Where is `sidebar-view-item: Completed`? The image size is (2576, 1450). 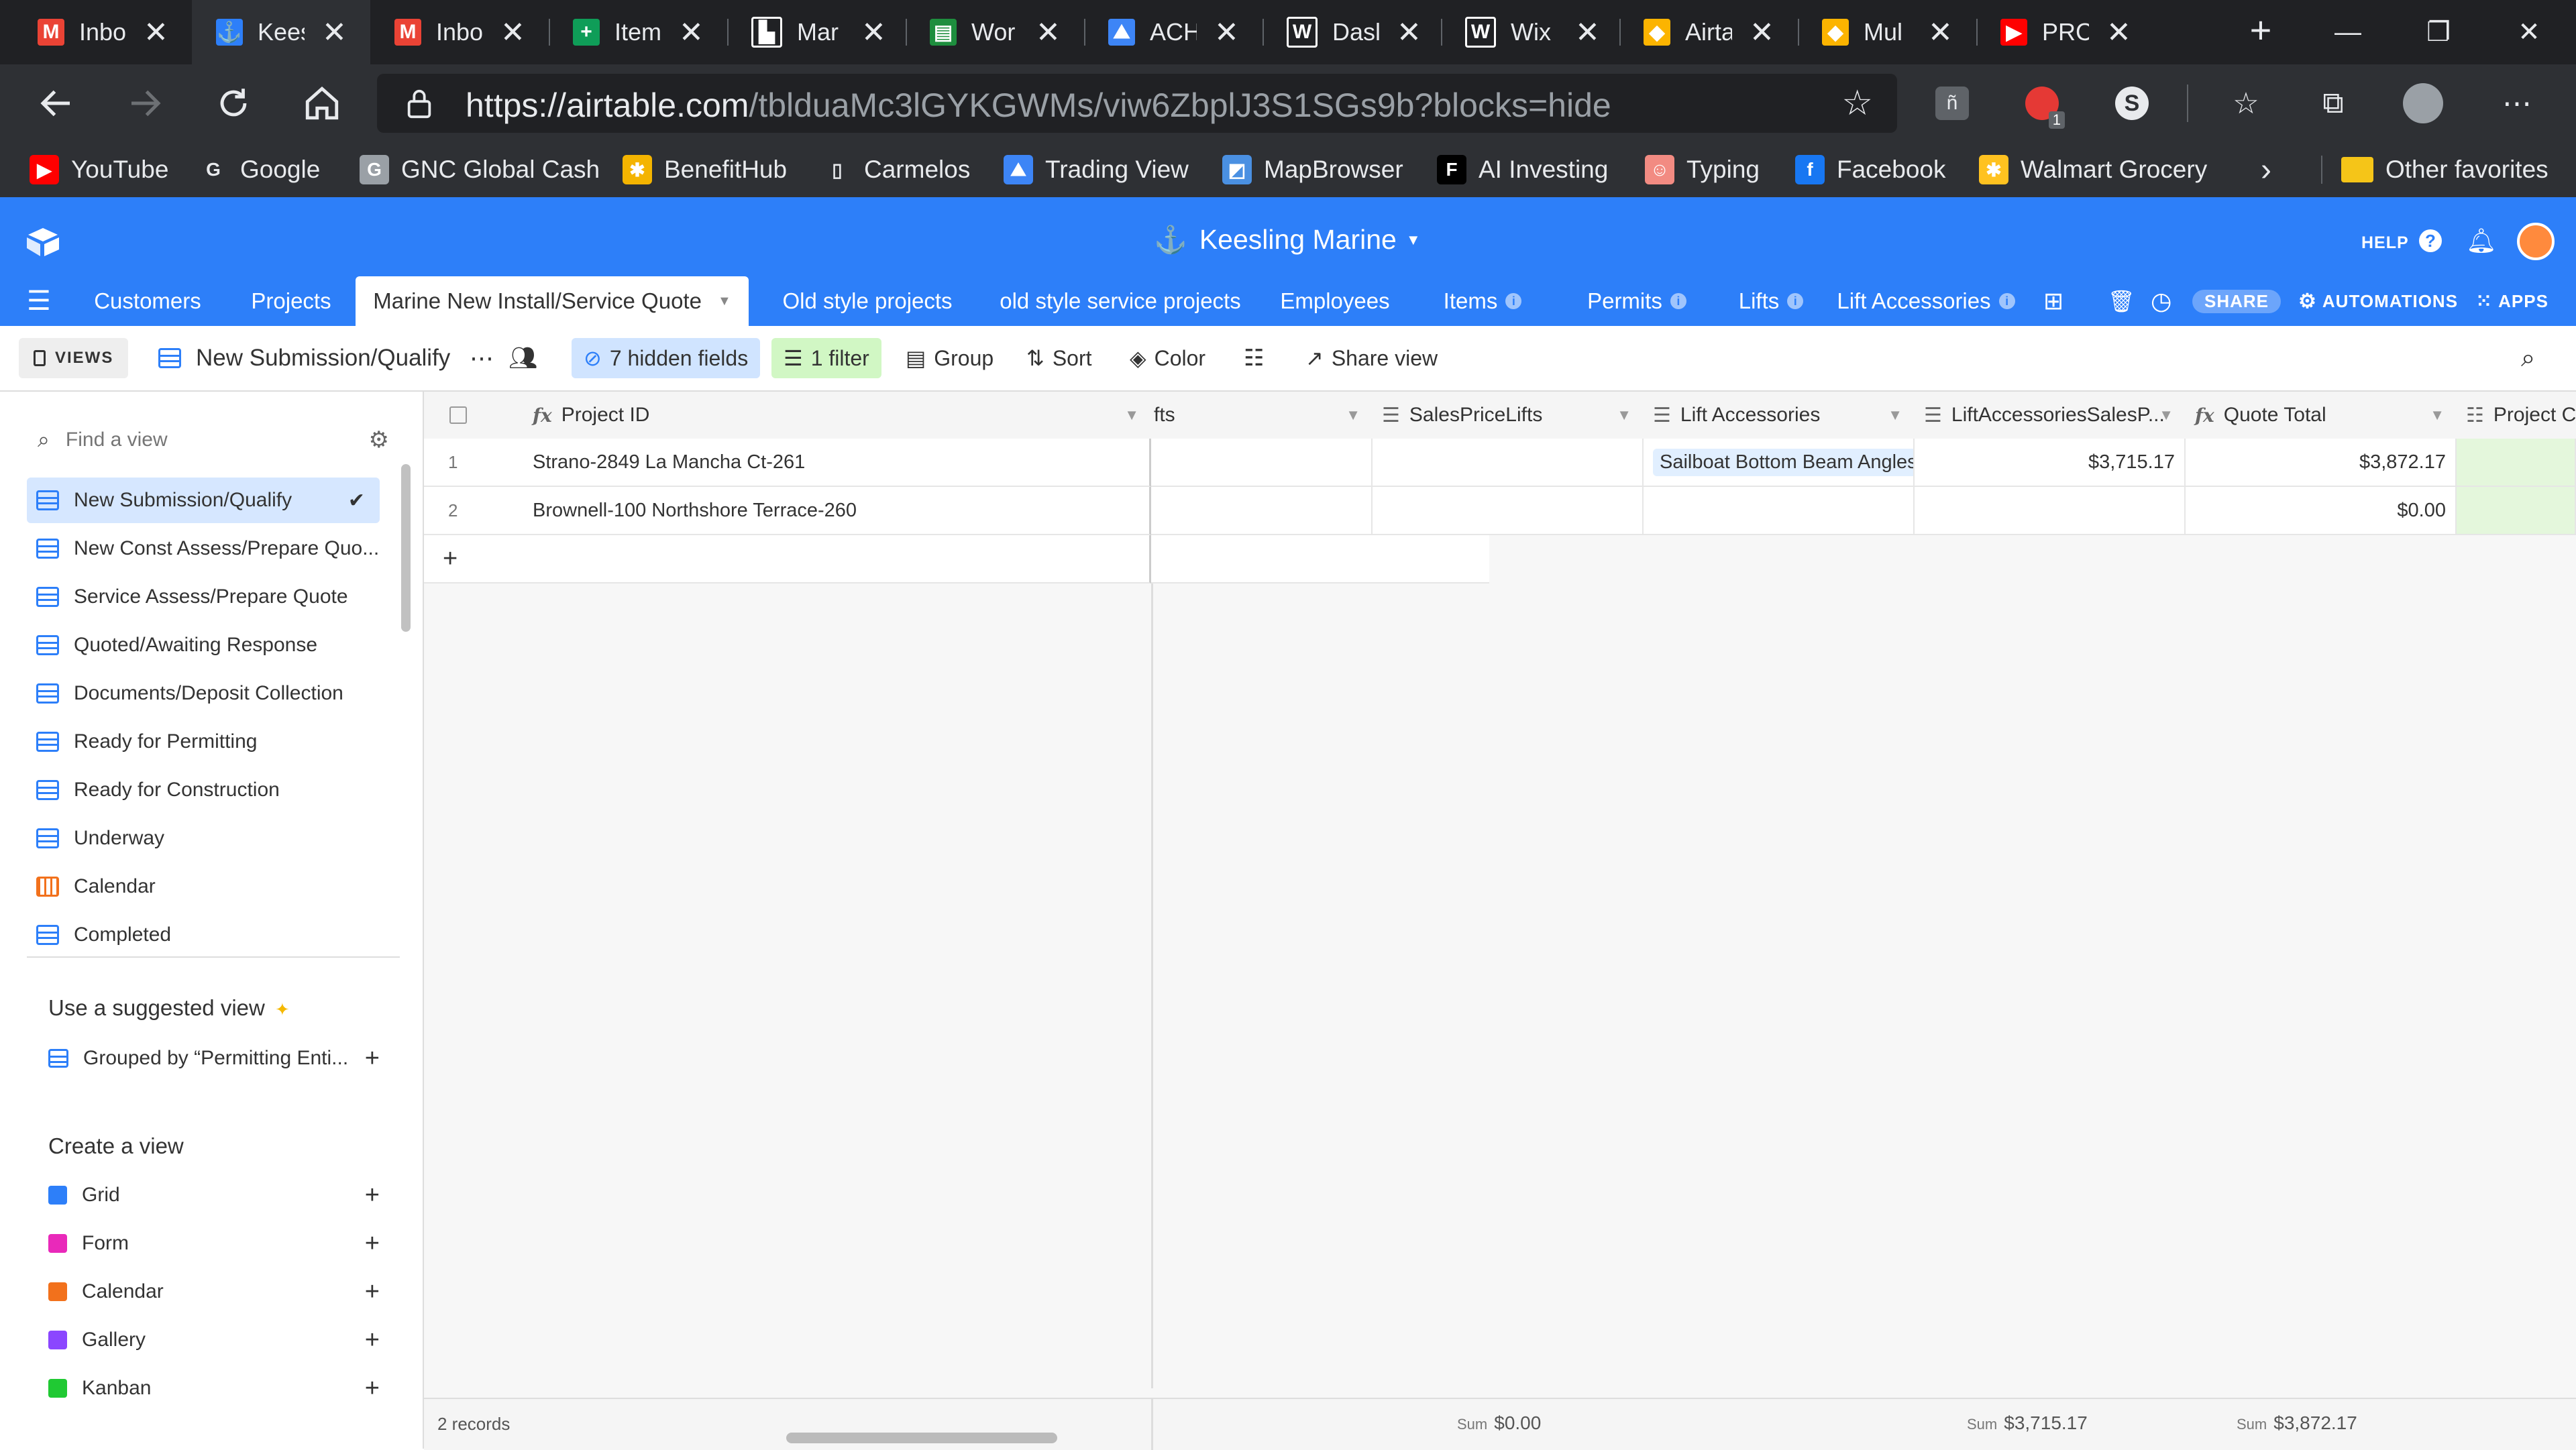 sidebar-view-item: Completed is located at coordinates (203, 935).